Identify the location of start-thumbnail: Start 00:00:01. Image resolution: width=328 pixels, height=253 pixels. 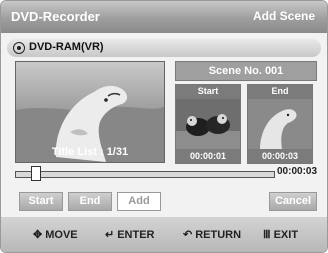
(208, 124).